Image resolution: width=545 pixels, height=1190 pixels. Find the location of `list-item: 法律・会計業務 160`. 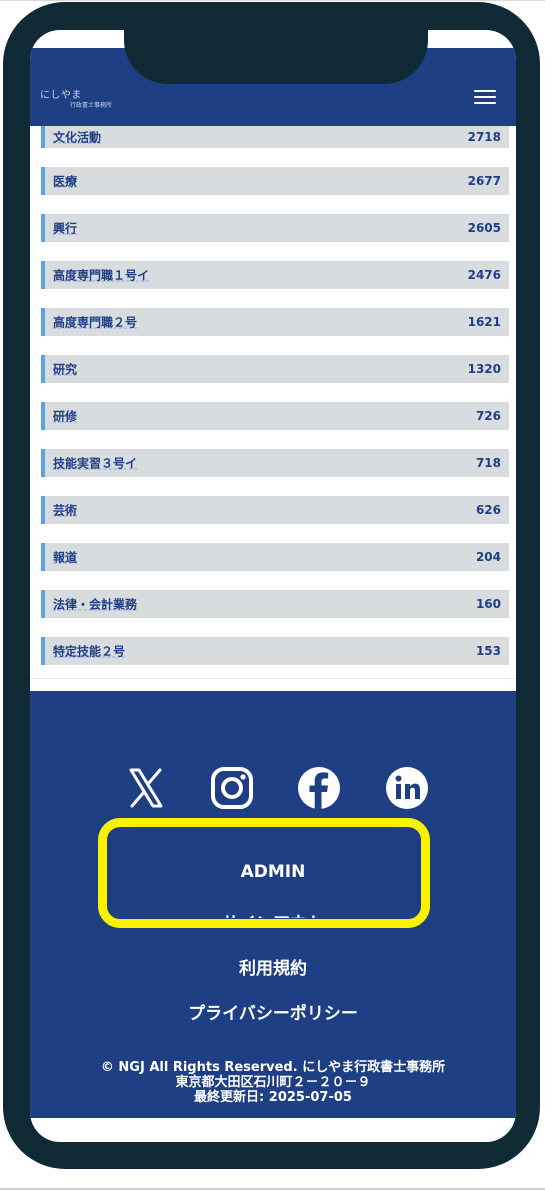

list-item: 法律・会計業務 160 is located at coordinates (275, 604).